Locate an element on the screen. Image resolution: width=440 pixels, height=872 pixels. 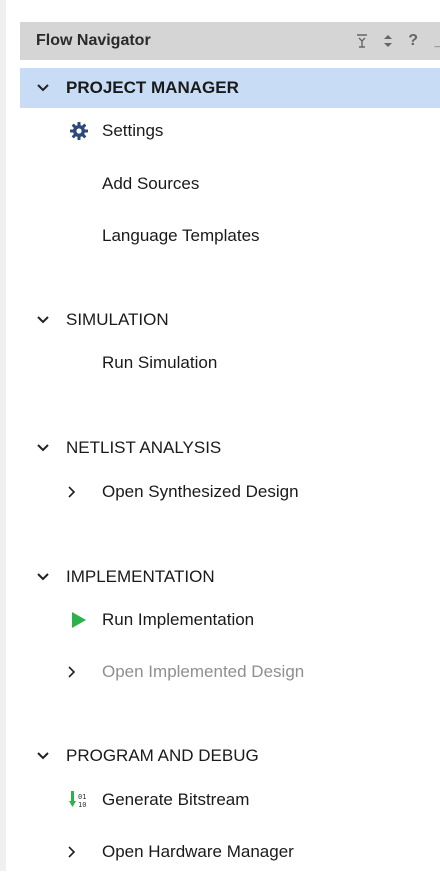
section-program-and-debug: PROGRAM AND DEBUG is located at coordinates (230, 756).